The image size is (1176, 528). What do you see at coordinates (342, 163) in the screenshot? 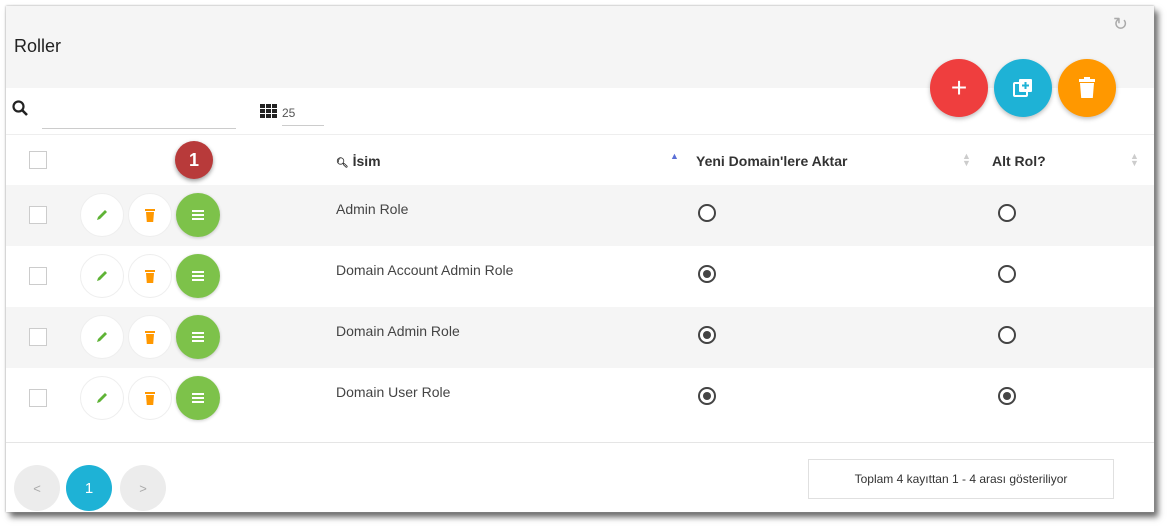
I see `search-small-icon: 🔍︎` at bounding box center [342, 163].